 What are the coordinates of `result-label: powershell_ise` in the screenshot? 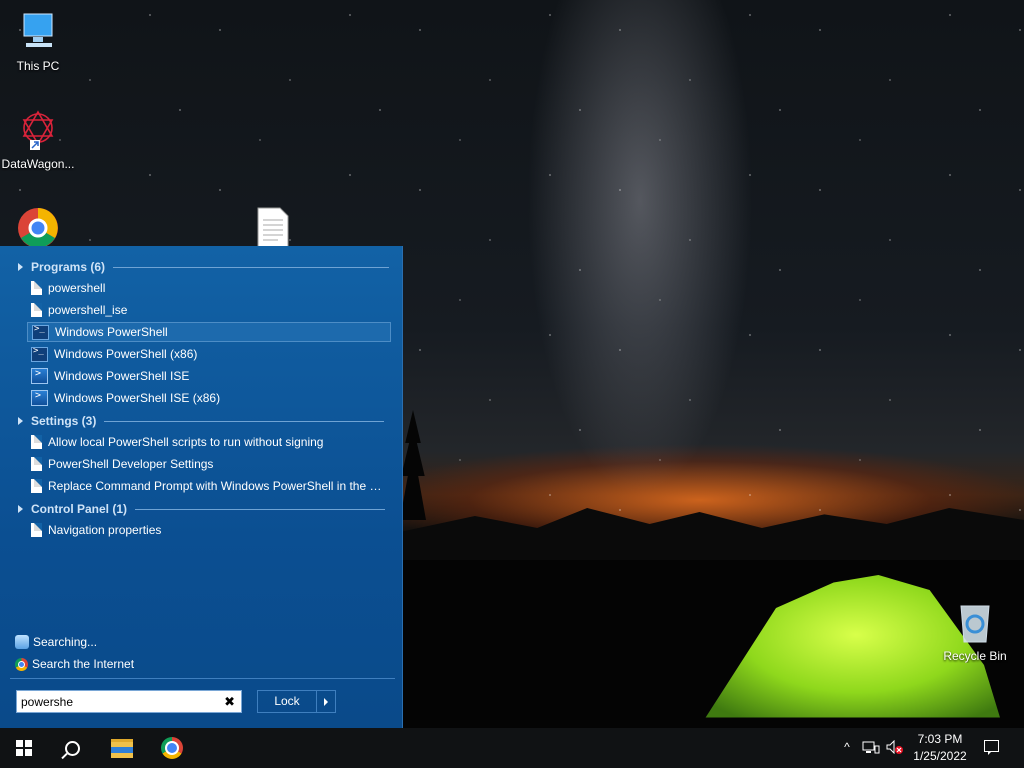 It's located at (88, 310).